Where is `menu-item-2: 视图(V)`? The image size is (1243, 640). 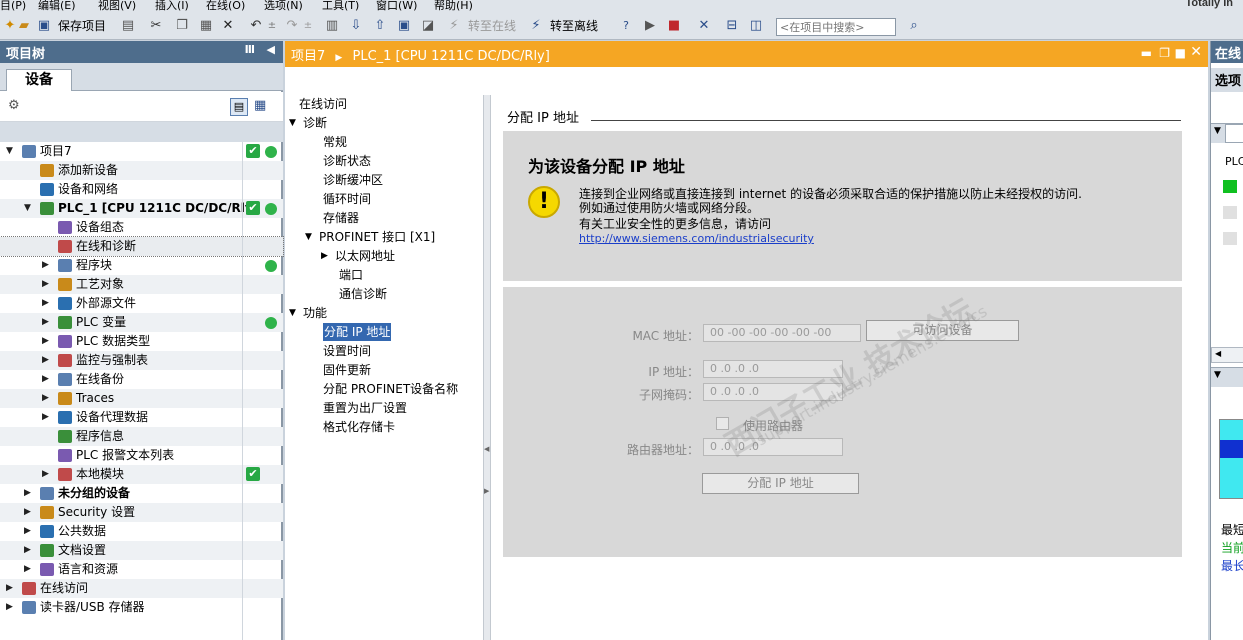 menu-item-2: 视图(V) is located at coordinates (117, 6).